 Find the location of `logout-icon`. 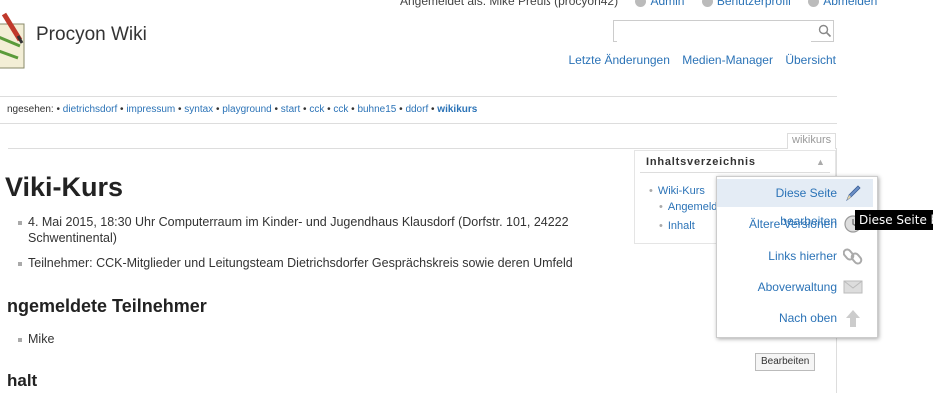

logout-icon is located at coordinates (814, 4).